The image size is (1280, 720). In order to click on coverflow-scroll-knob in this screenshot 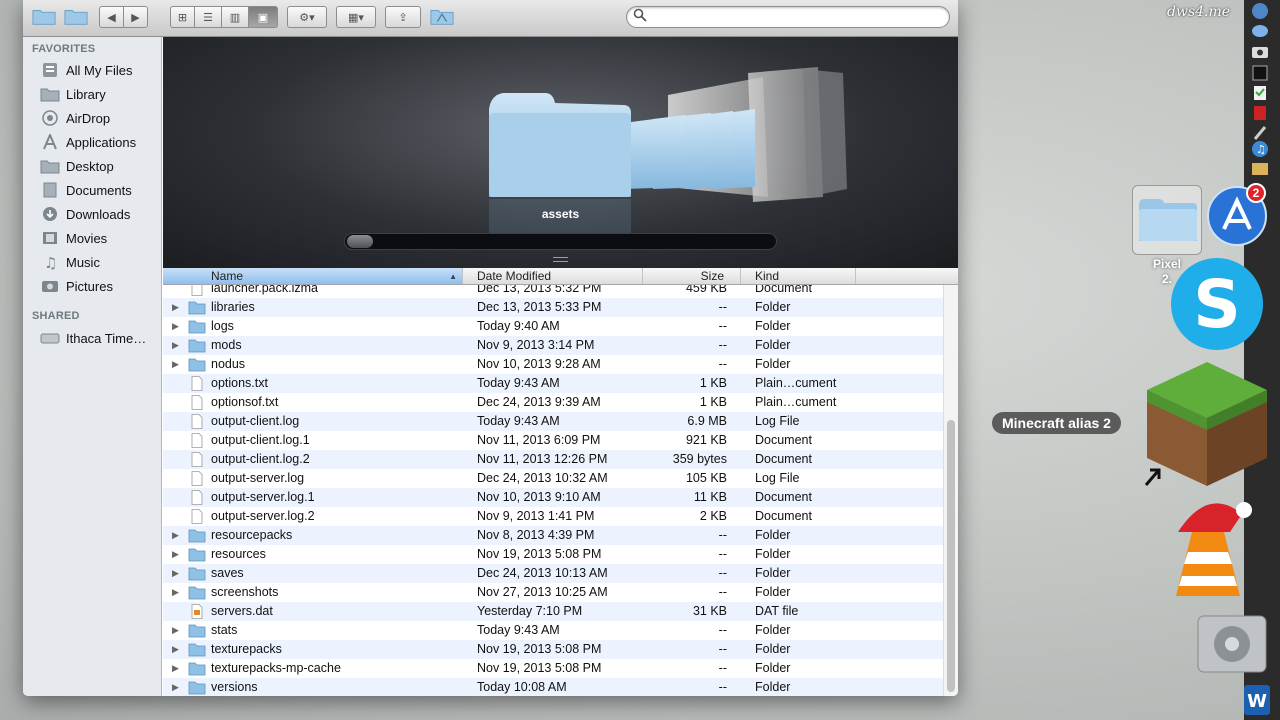, I will do `click(360, 241)`.